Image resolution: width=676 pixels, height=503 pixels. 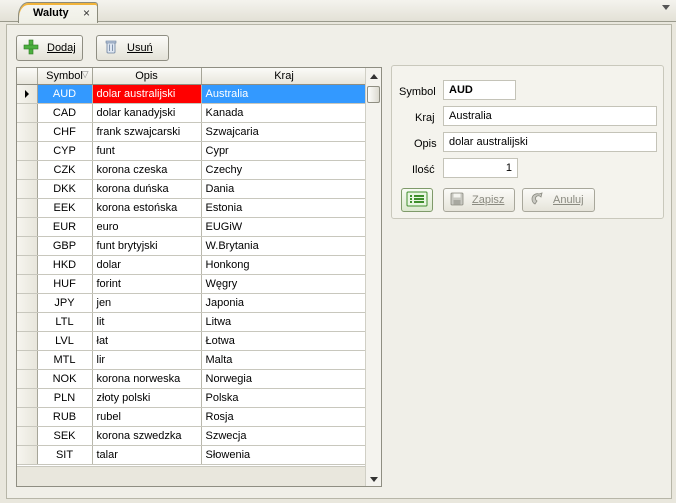 What do you see at coordinates (284, 379) in the screenshot?
I see `cell-kraj: Norwegia` at bounding box center [284, 379].